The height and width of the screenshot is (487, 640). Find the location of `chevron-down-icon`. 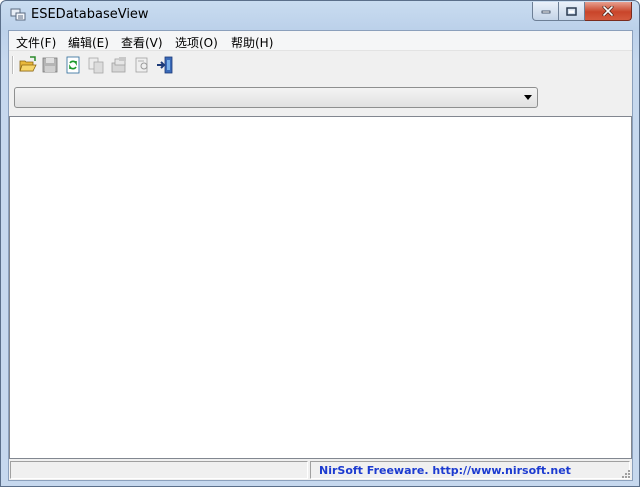

chevron-down-icon is located at coordinates (528, 97).